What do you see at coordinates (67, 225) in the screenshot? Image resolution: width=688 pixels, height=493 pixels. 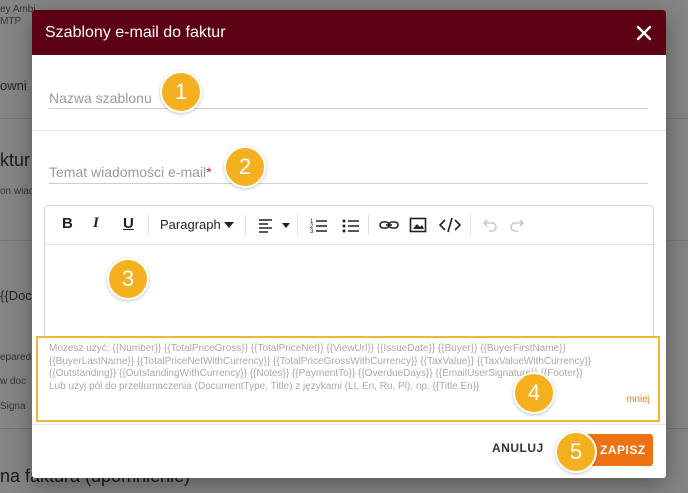 I see `bold-button: B` at bounding box center [67, 225].